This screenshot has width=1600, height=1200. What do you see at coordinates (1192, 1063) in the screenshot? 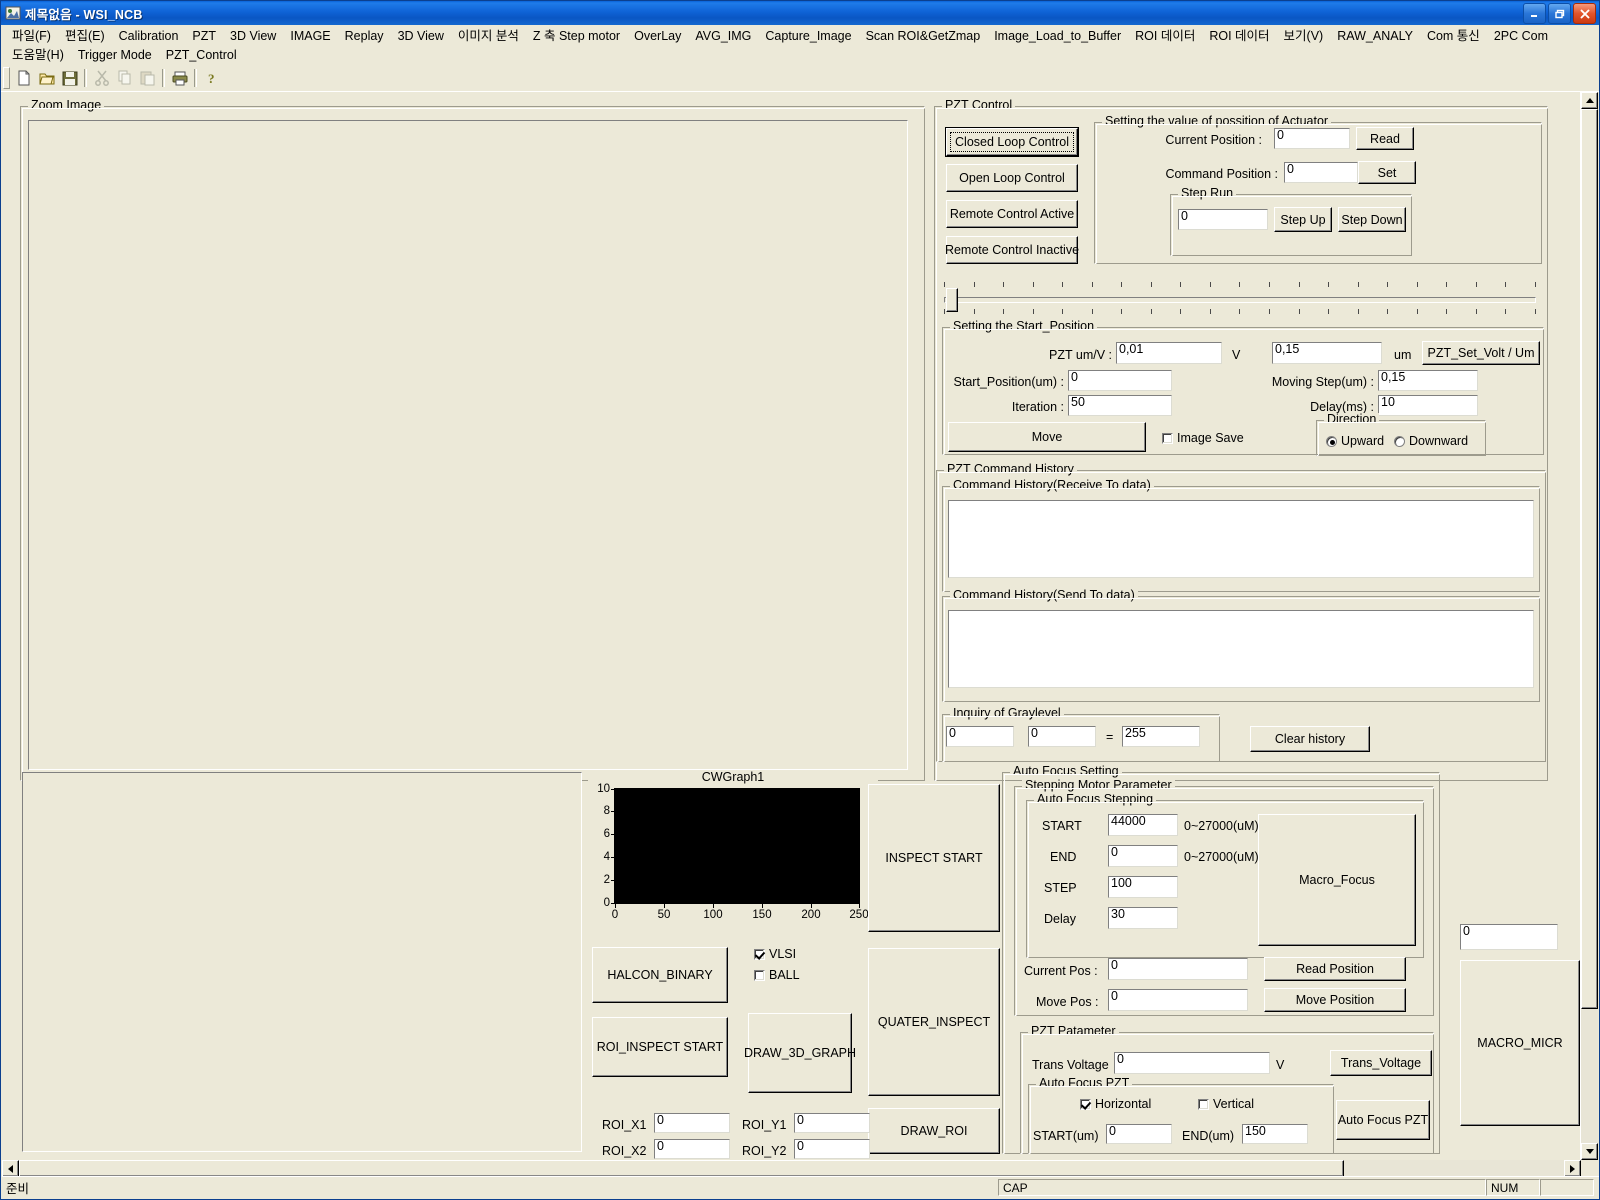
I see `trans-voltage-field: 0` at bounding box center [1192, 1063].